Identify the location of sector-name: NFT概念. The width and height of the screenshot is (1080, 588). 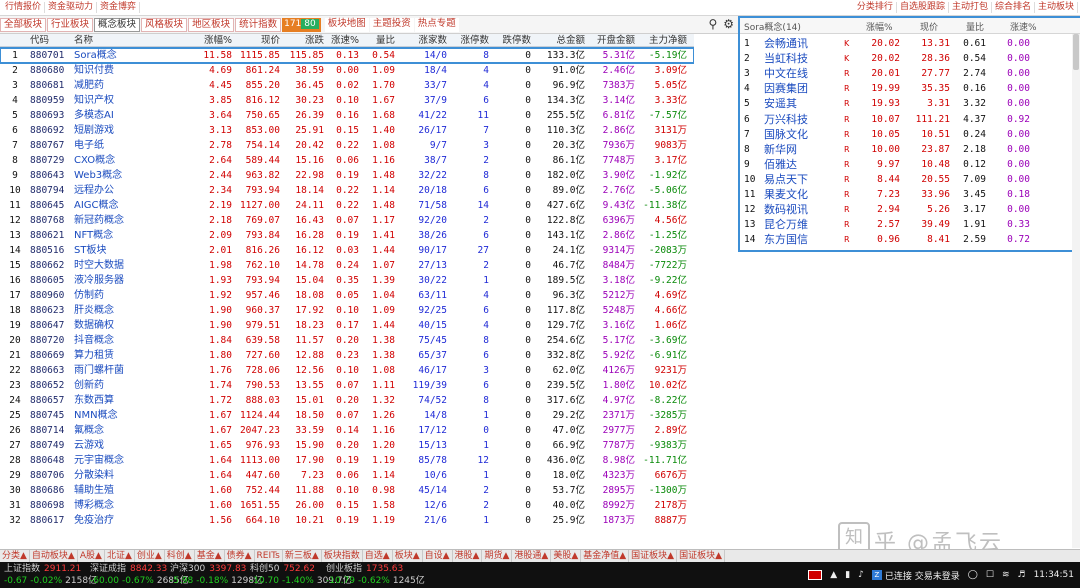
(119, 235).